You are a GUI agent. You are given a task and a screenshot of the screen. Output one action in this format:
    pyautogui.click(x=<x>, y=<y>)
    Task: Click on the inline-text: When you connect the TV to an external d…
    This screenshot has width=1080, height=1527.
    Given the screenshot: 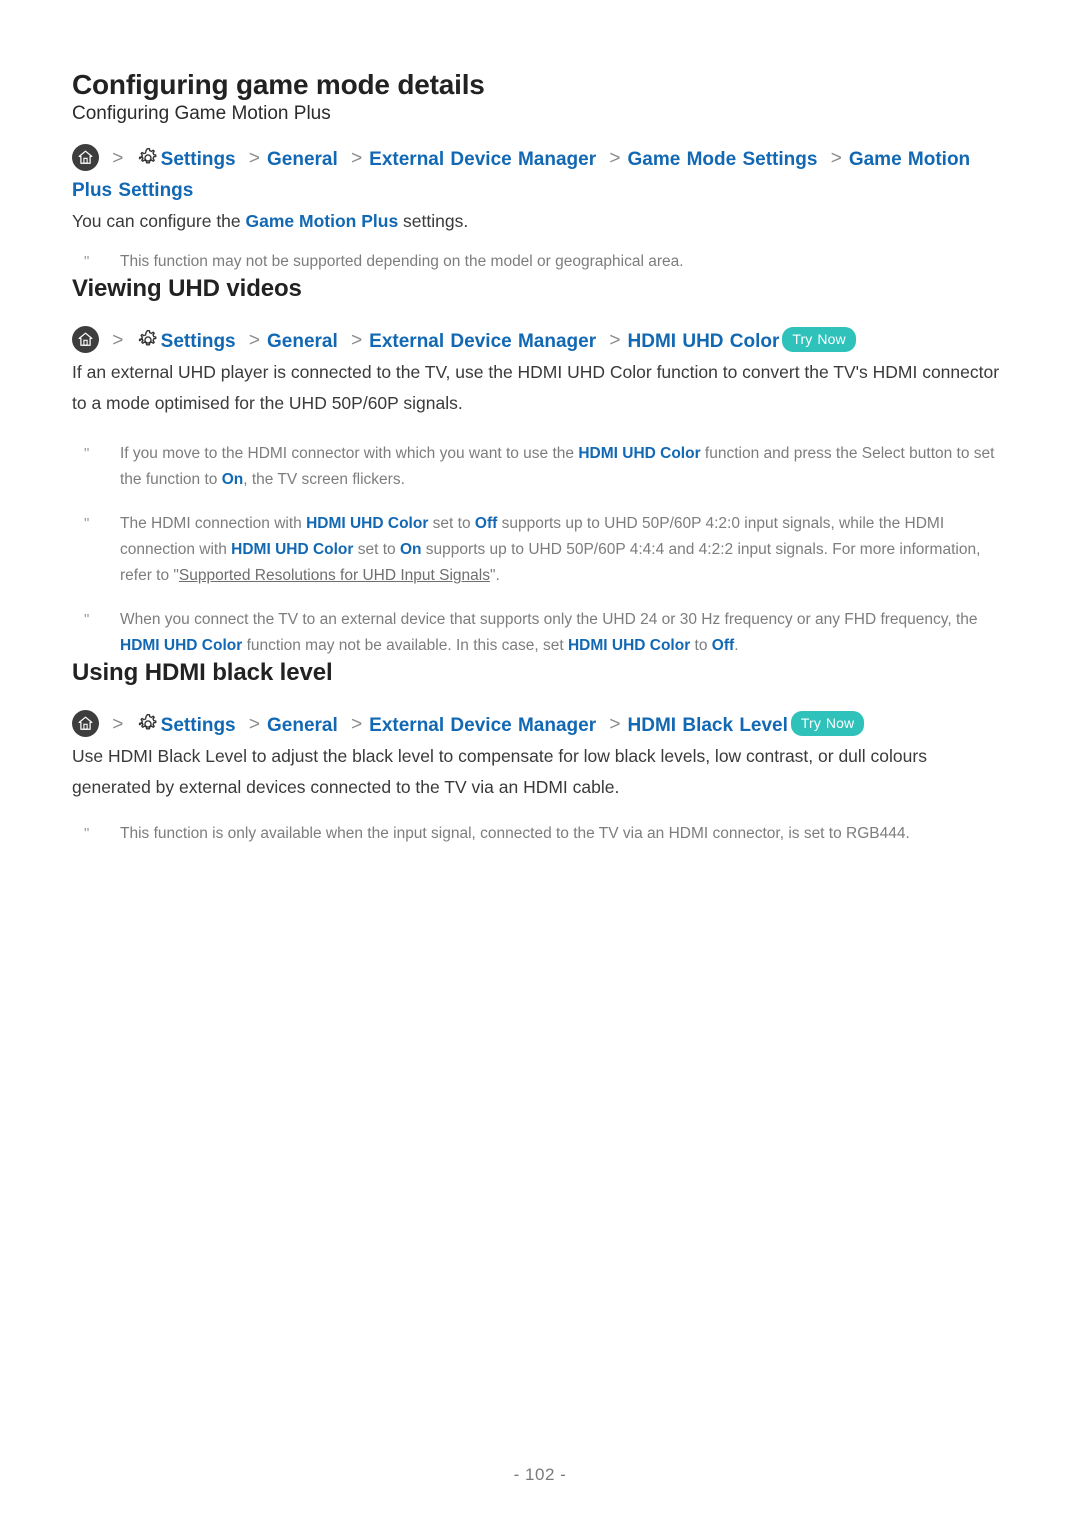 What is the action you would take?
    pyautogui.click(x=549, y=620)
    